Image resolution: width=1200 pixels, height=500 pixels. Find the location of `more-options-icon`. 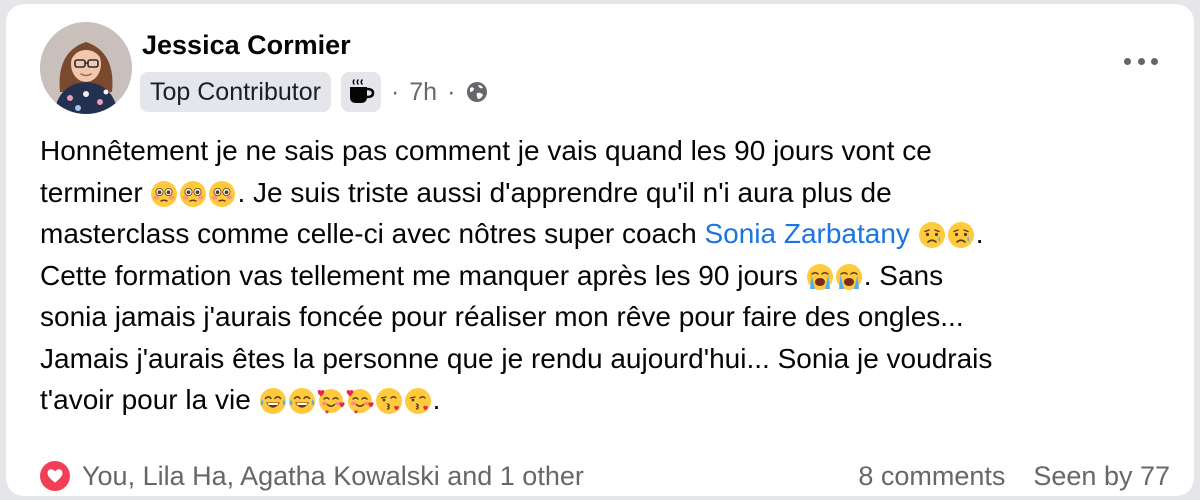

more-options-icon is located at coordinates (1141, 61).